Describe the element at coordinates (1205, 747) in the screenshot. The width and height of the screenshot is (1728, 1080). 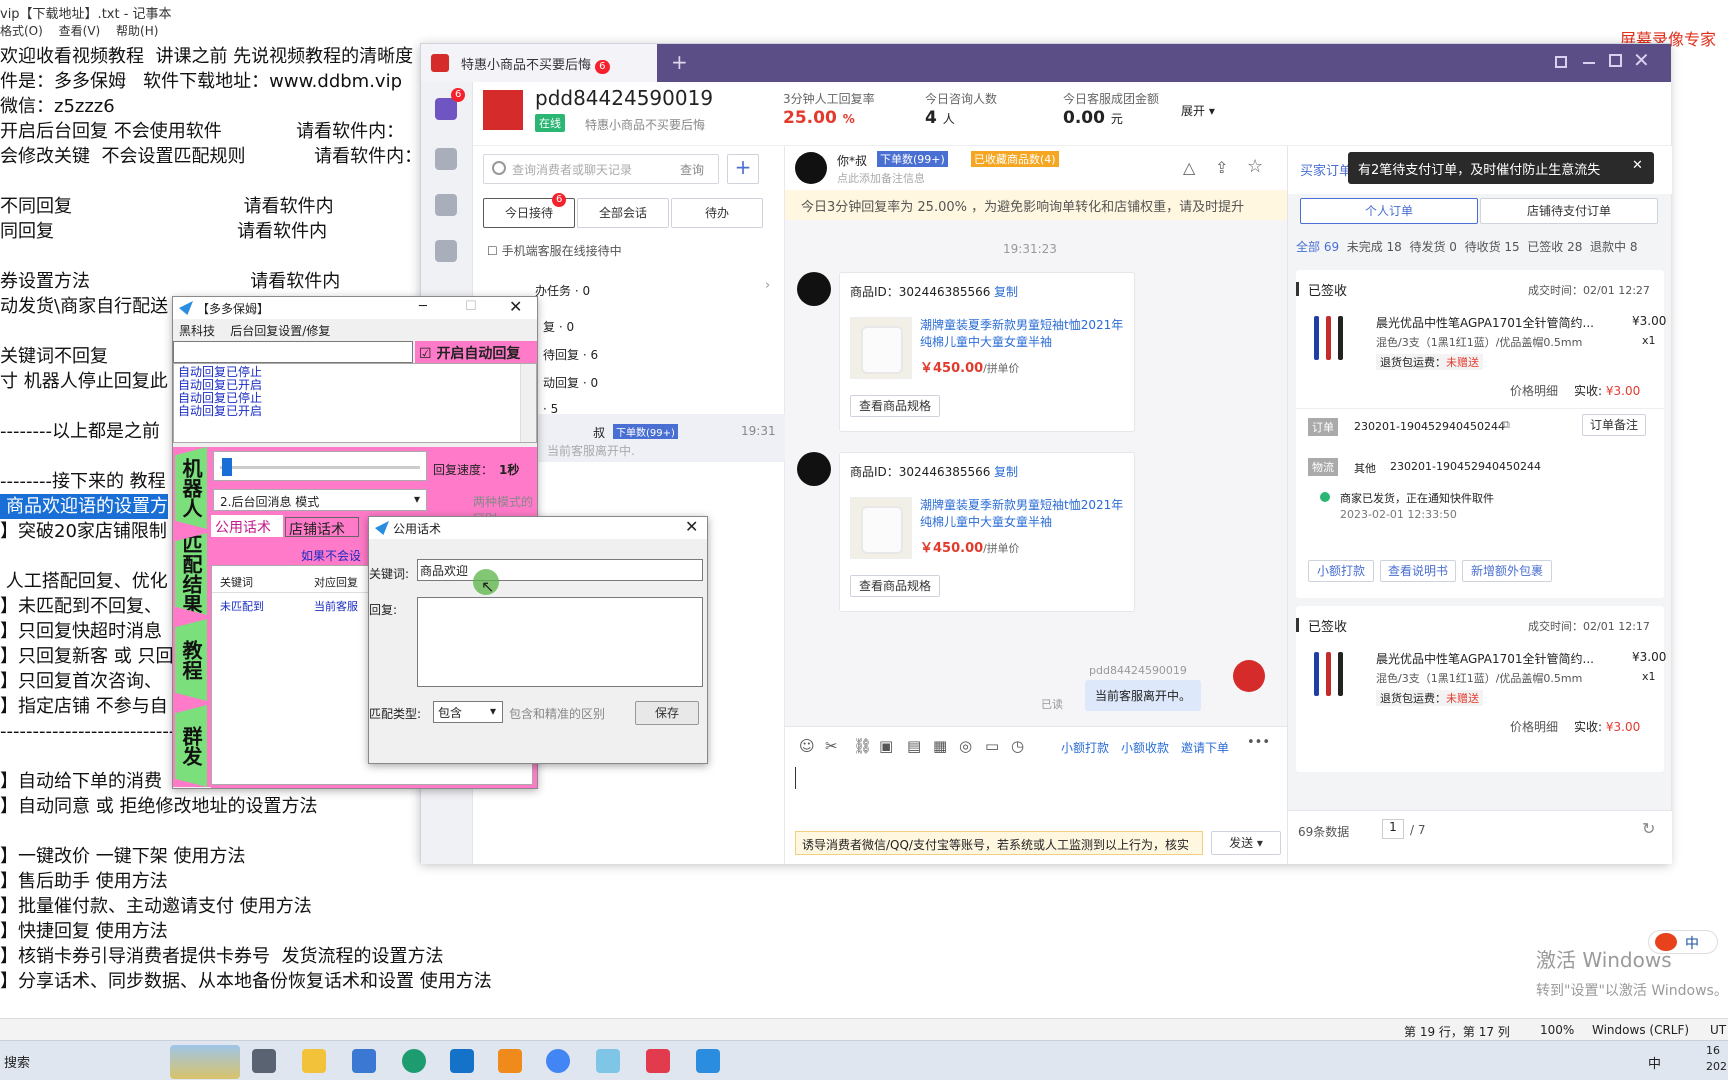
I see `invite-order-link: 邀请下单` at that location.